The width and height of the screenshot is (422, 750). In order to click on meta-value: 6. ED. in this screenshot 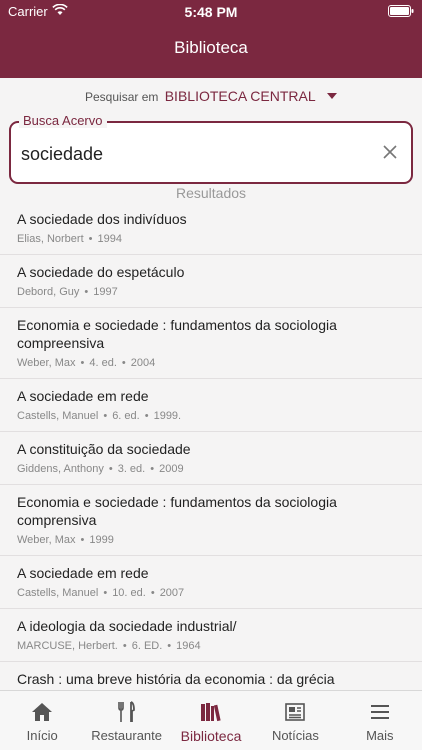, I will do `click(147, 646)`.